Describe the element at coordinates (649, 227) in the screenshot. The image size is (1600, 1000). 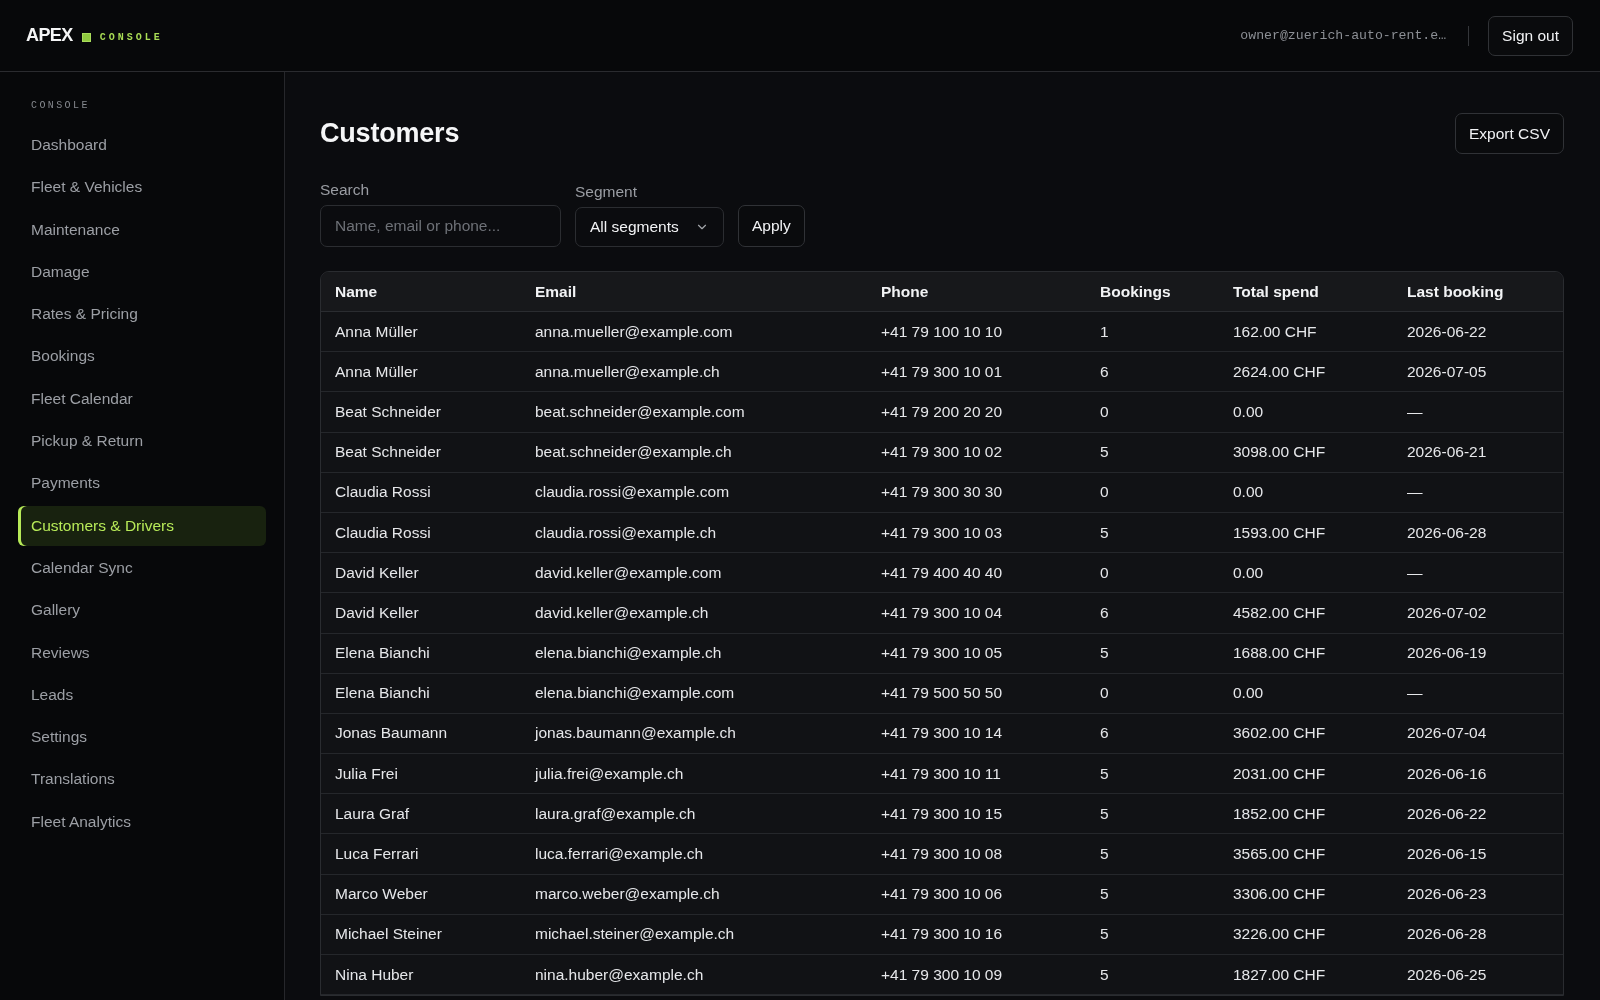
I see `segment-select: All segments` at that location.